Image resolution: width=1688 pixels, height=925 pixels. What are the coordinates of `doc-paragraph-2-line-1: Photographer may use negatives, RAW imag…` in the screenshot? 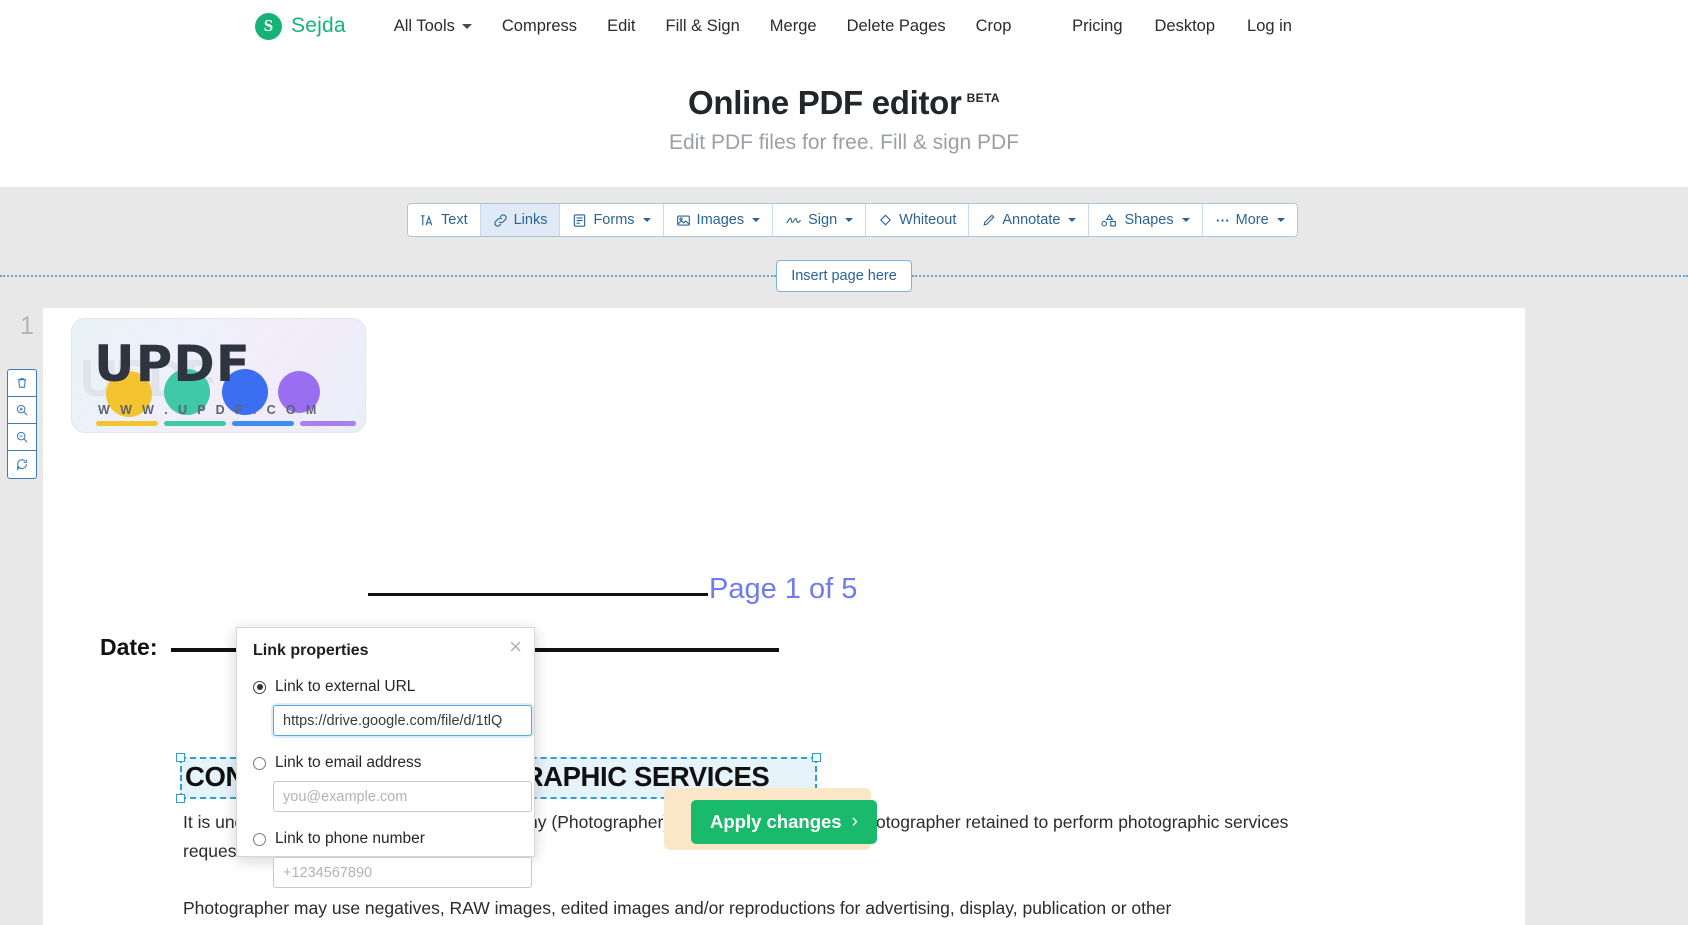 It's located at (677, 908).